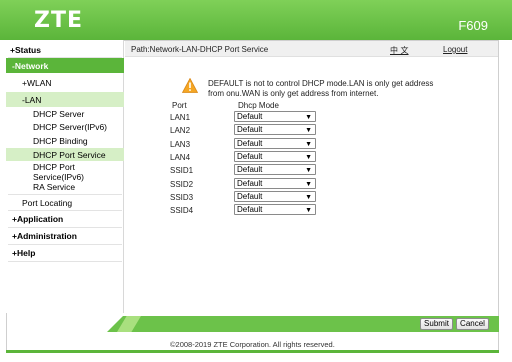 This screenshot has width=512, height=362. Describe the element at coordinates (81, 203) in the screenshot. I see `sidebar-item-port-locating: Port Locating` at that location.